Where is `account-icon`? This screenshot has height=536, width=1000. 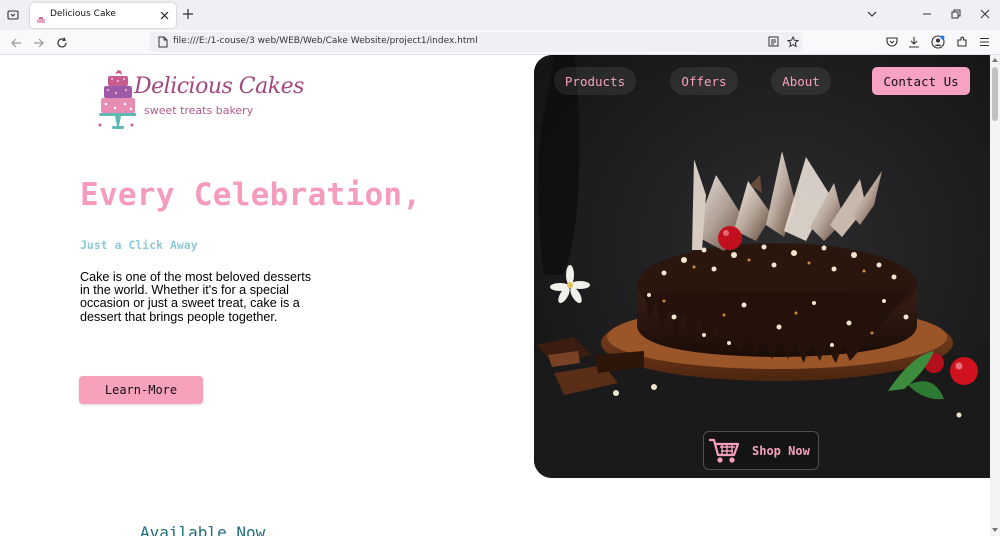 account-icon is located at coordinates (937, 41).